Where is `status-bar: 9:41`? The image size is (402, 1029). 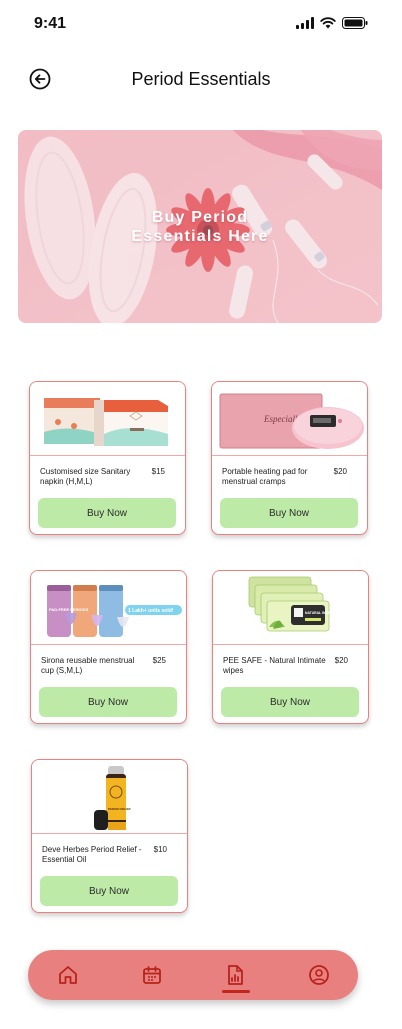
status-bar: 9:41 is located at coordinates (201, 25).